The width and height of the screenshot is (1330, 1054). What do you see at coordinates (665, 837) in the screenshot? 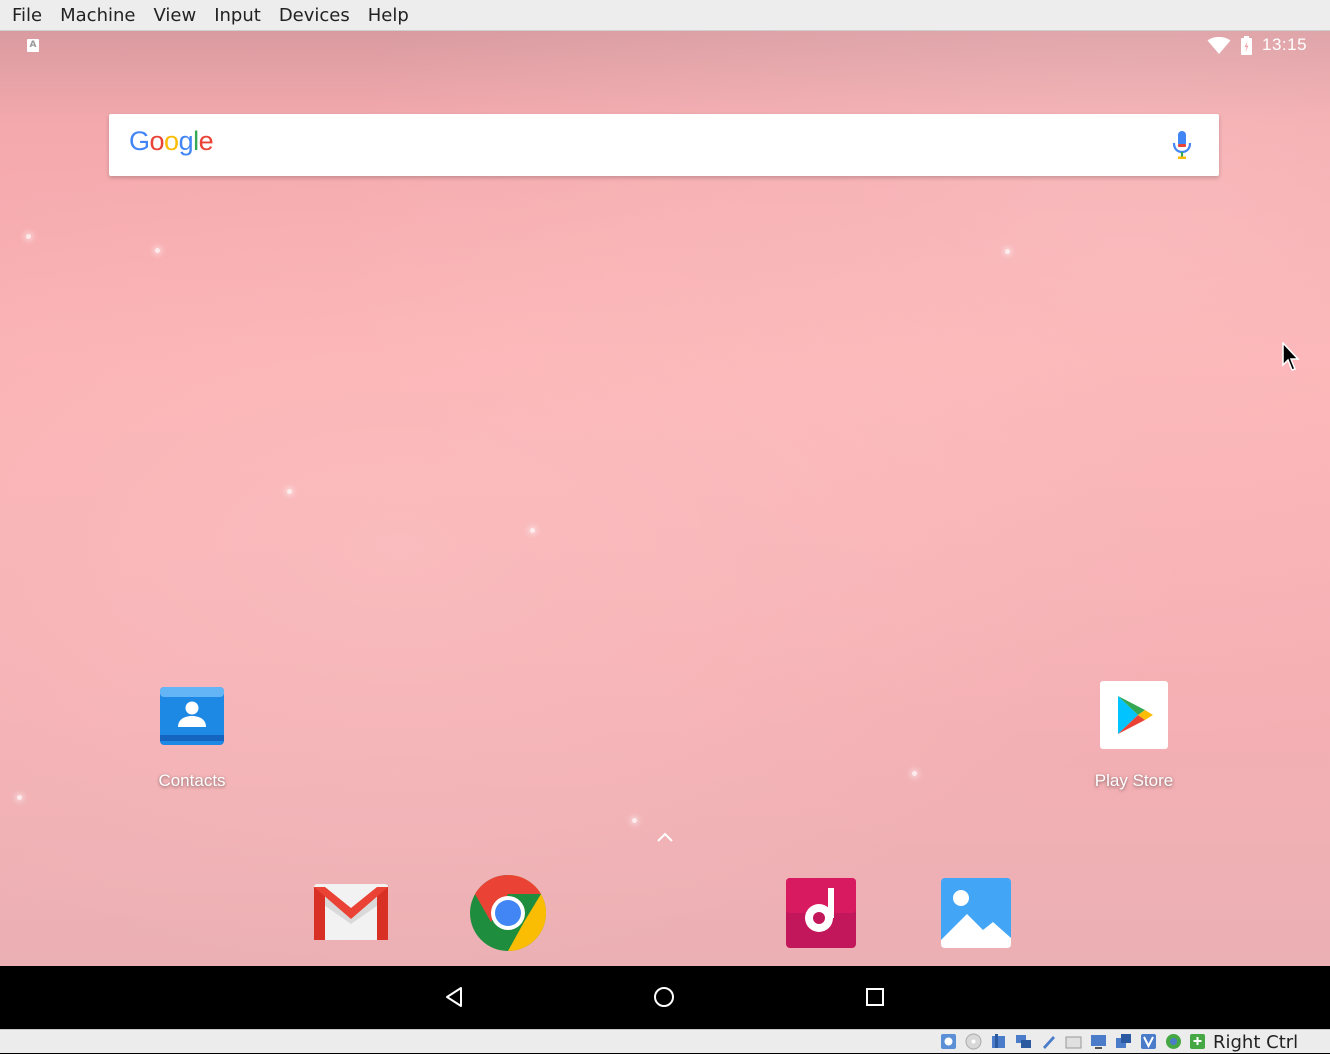
I see `chevron-up-icon` at bounding box center [665, 837].